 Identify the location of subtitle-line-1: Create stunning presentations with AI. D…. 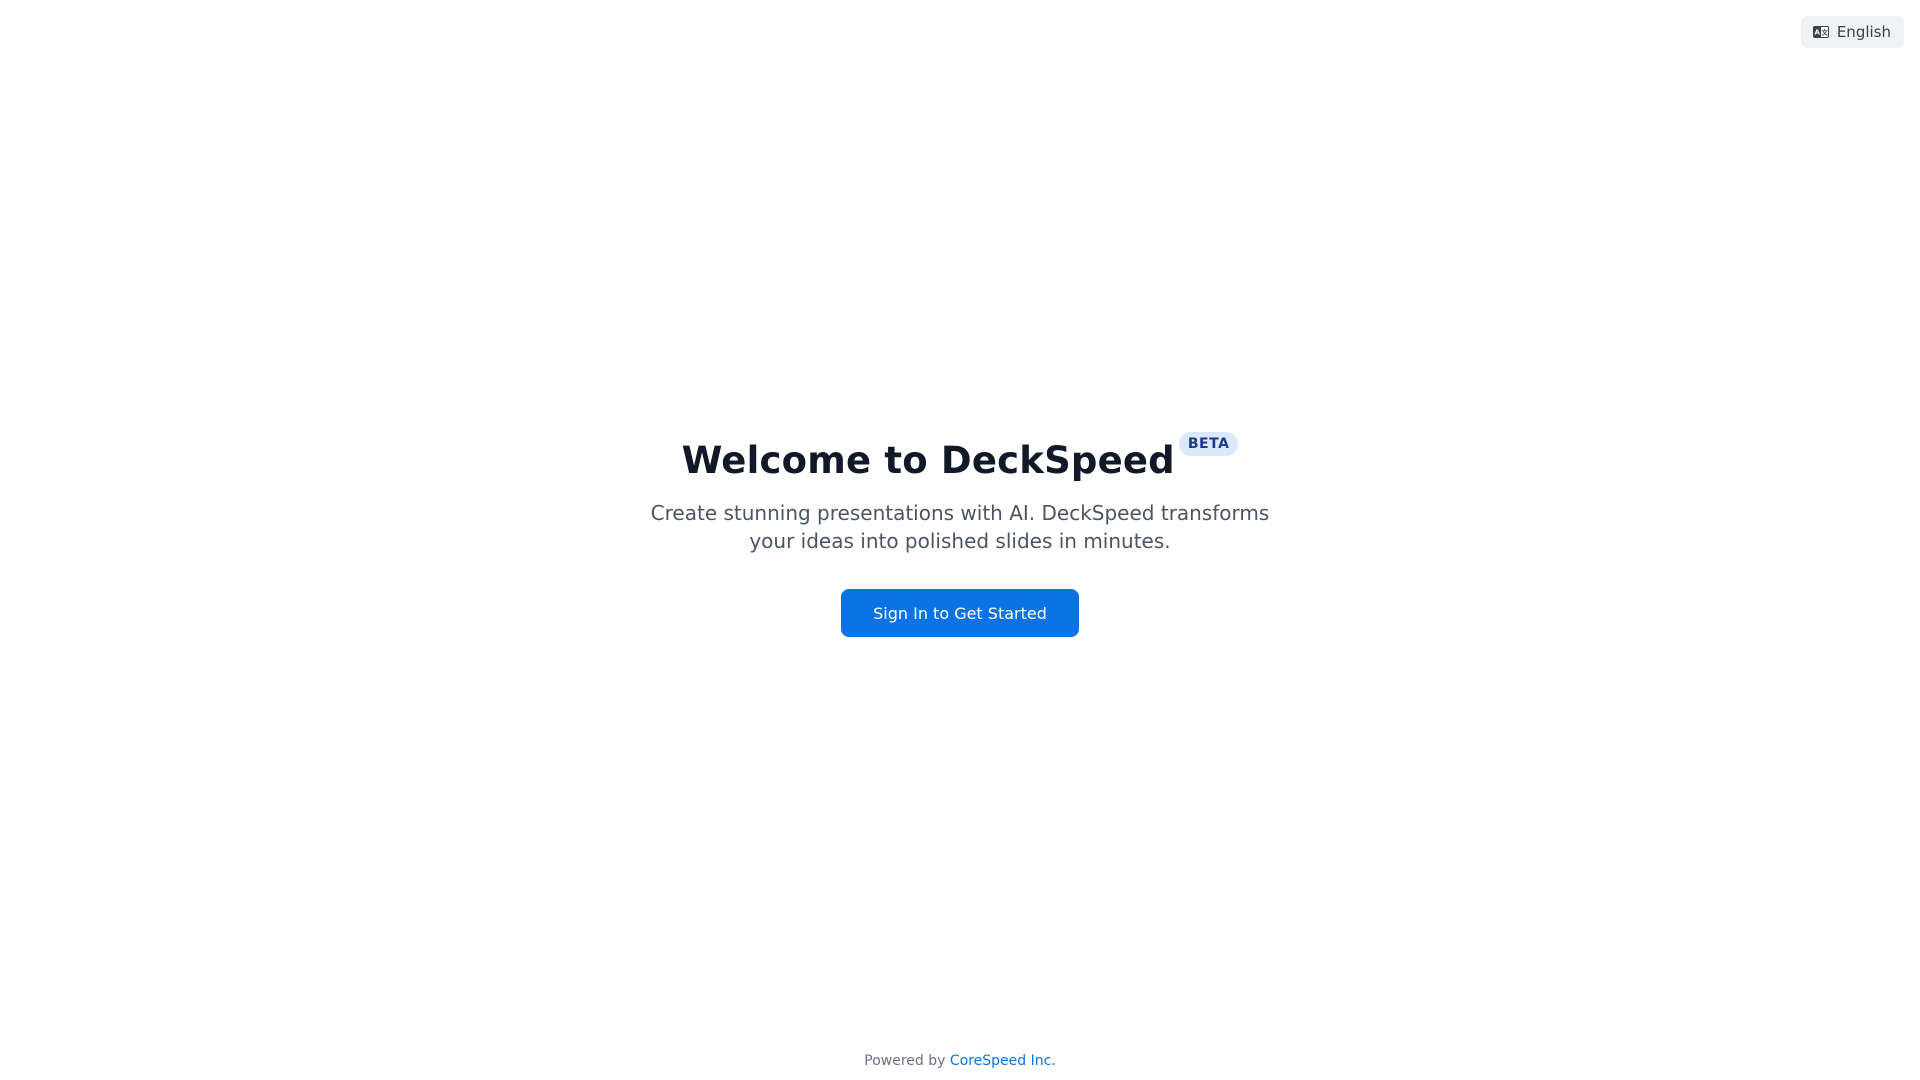
(960, 513).